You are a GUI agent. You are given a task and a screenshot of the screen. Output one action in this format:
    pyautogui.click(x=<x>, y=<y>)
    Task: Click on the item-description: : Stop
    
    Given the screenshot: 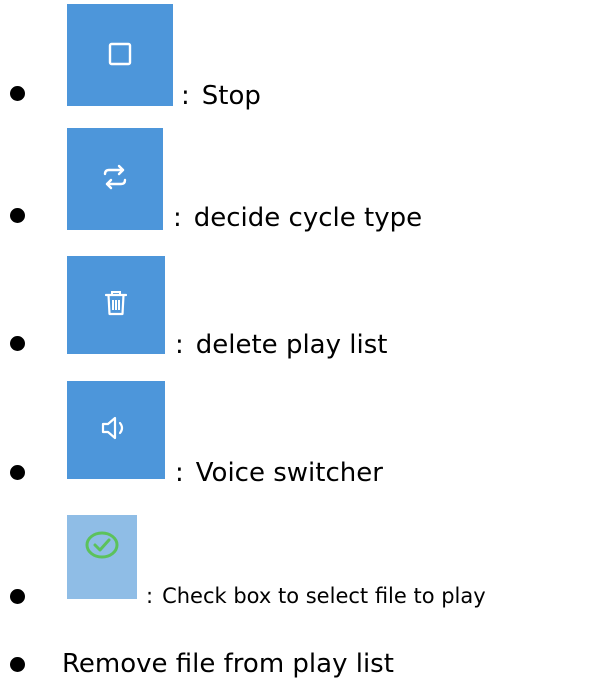 What is the action you would take?
    pyautogui.click(x=221, y=96)
    